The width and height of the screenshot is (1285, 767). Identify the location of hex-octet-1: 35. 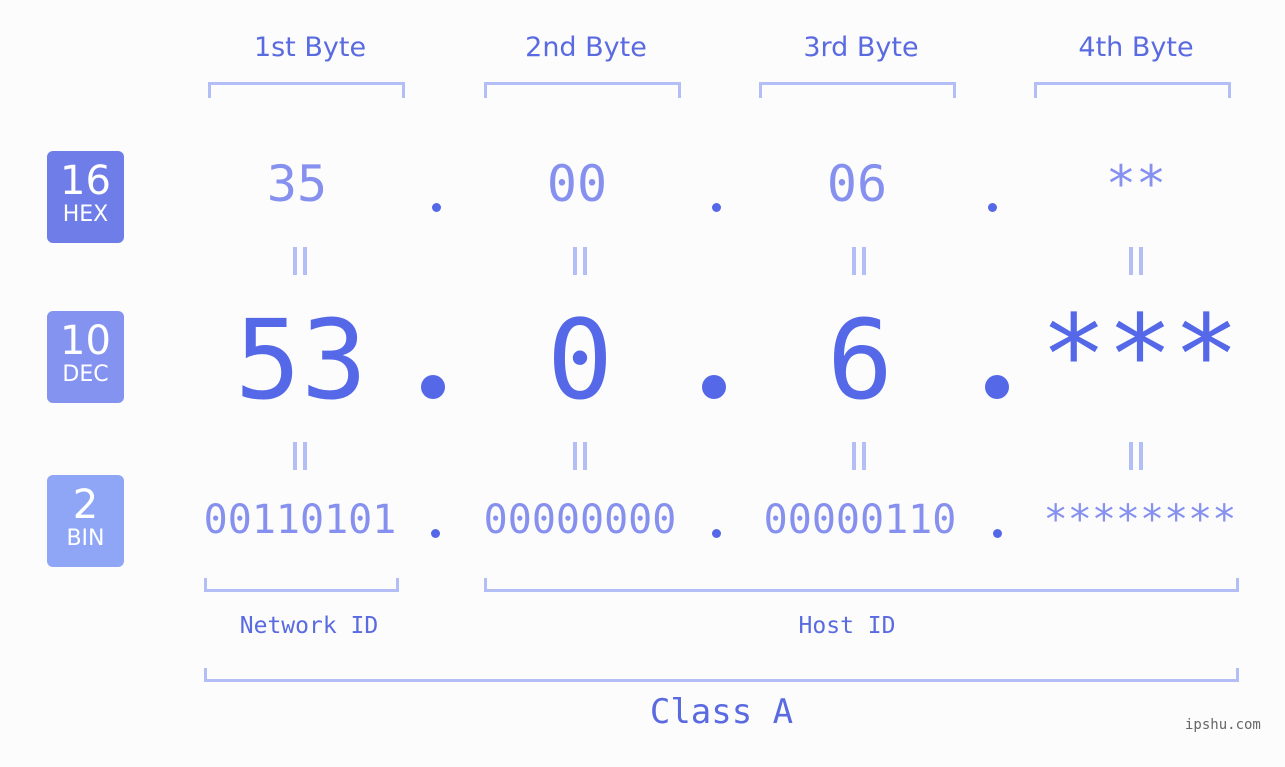
(297, 184).